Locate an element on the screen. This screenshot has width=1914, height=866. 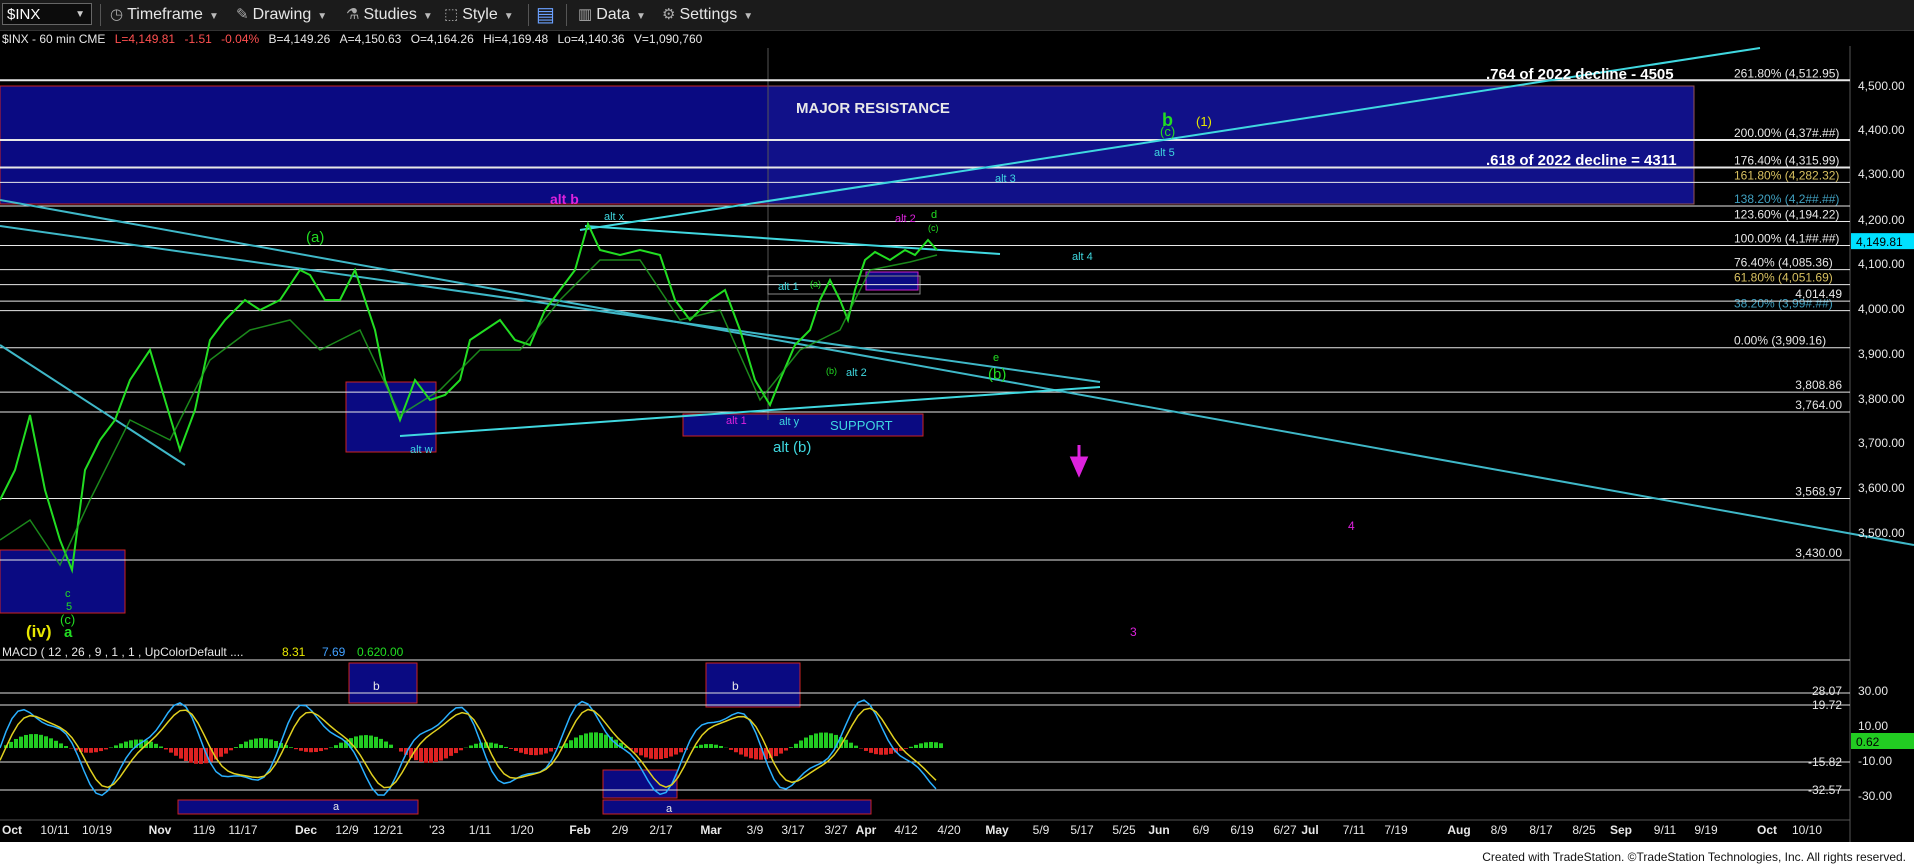
price-tick-label: 4,300.00 is located at coordinates (1881, 174).